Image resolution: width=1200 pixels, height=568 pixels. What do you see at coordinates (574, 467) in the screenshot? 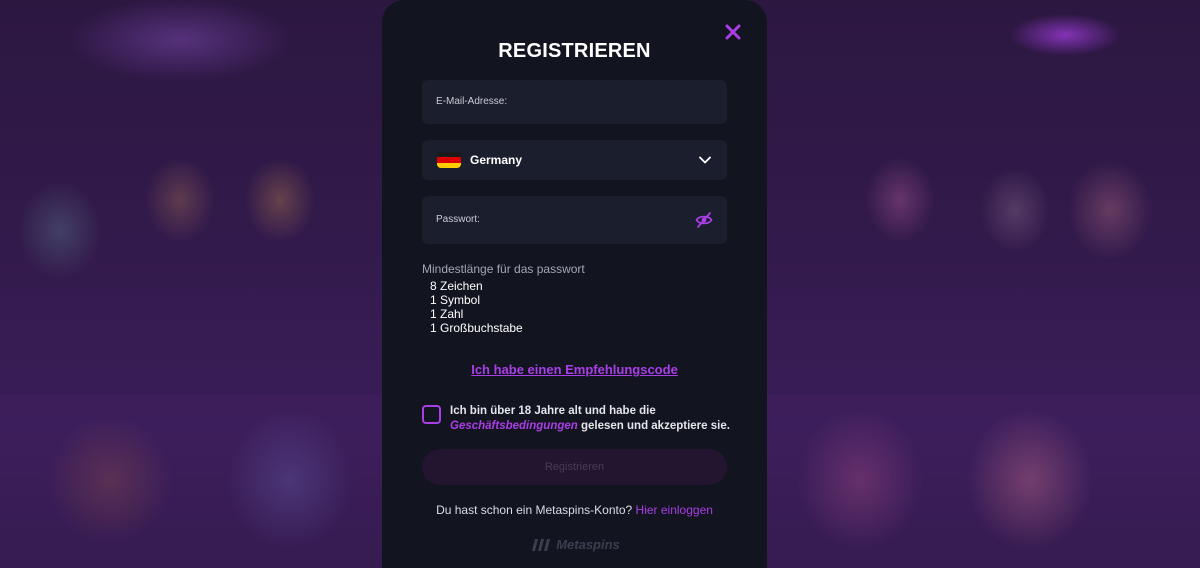
I see `register-button: Registrieren` at bounding box center [574, 467].